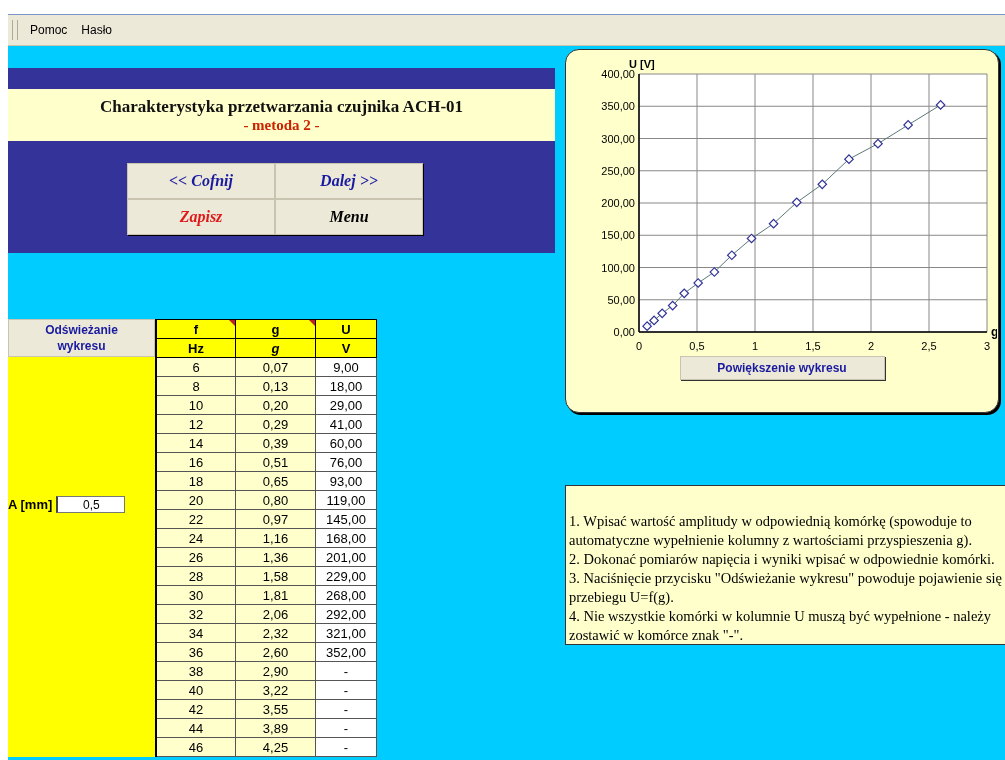 The width and height of the screenshot is (1005, 760). I want to click on column-header: U, so click(346, 329).